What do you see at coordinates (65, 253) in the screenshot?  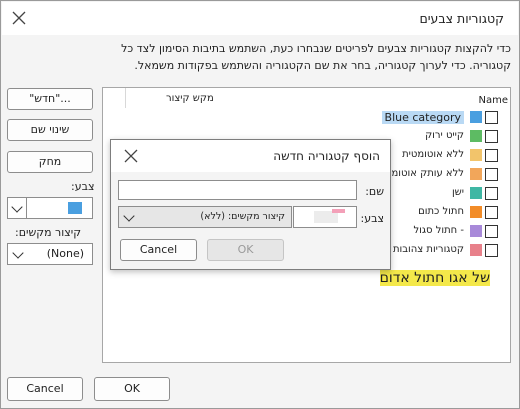 I see `shortcut-value: (None)` at bounding box center [65, 253].